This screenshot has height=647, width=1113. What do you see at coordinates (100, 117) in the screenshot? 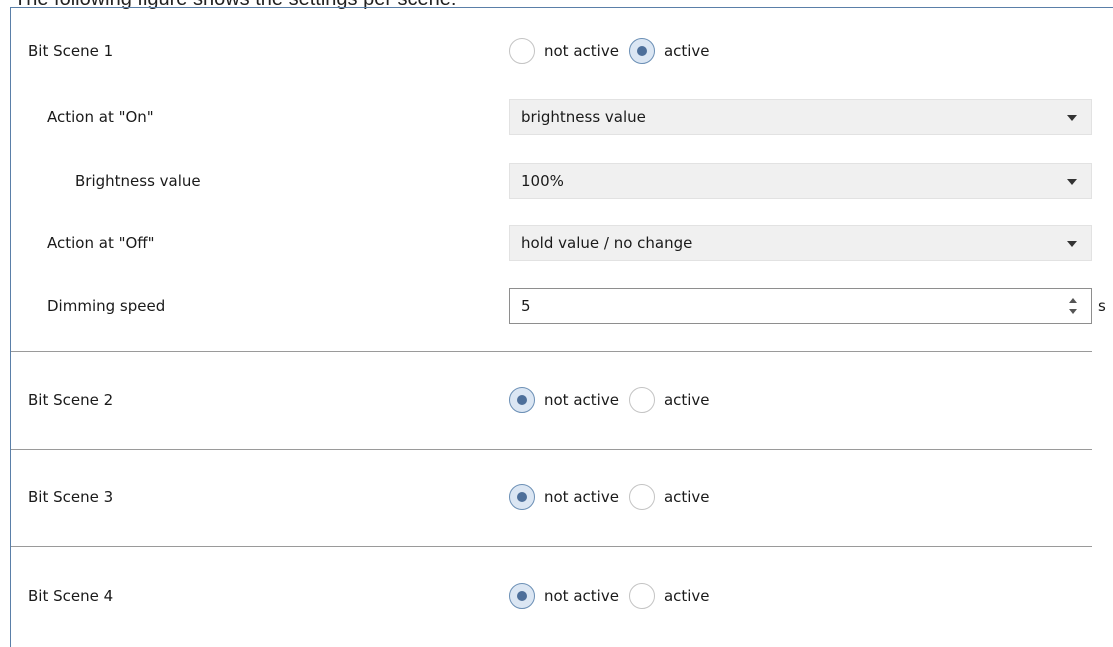
I see `action-on-label: Action at "On"` at bounding box center [100, 117].